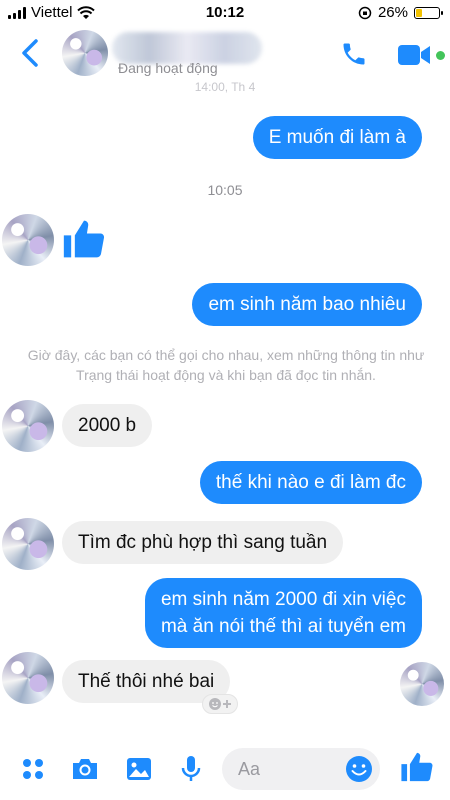  I want to click on battery-group: 26%, so click(400, 12).